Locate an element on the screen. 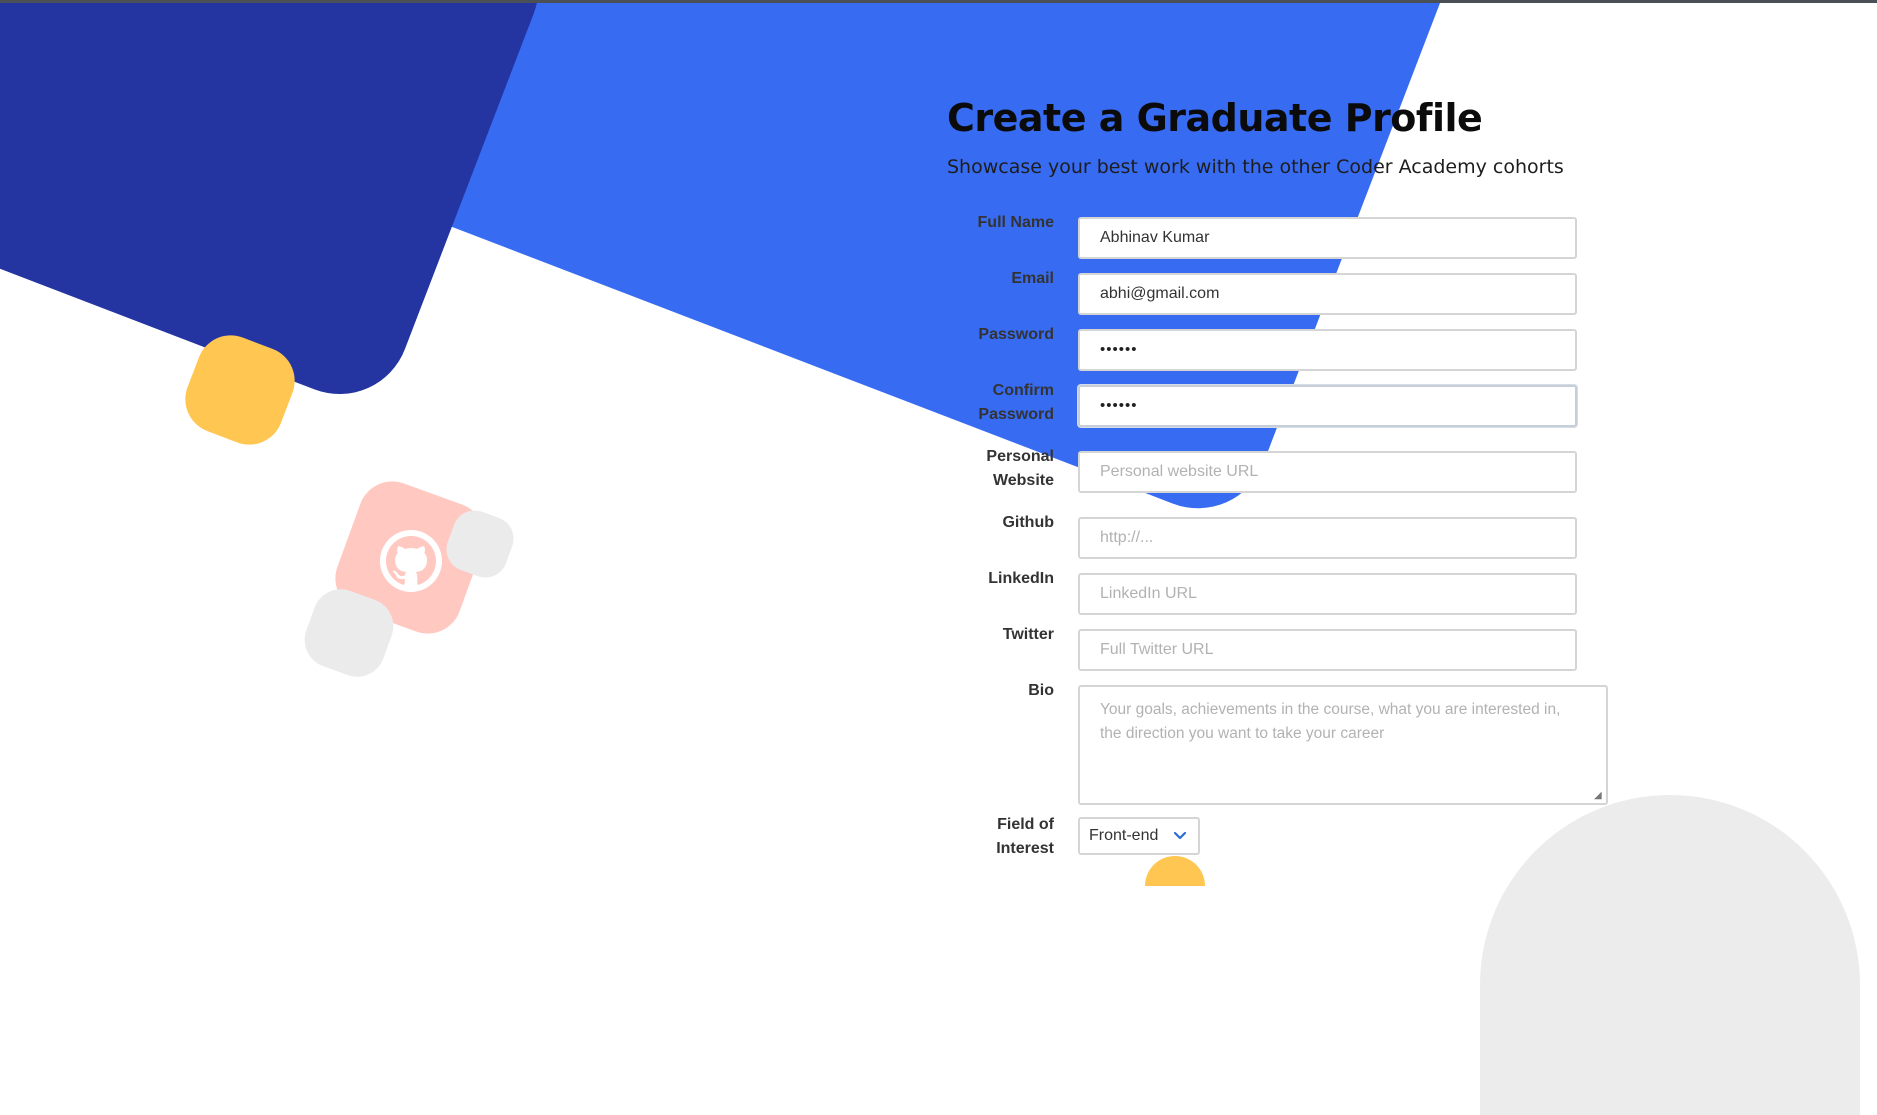  confirm-password-label: Confirm Password is located at coordinates (1000, 403).